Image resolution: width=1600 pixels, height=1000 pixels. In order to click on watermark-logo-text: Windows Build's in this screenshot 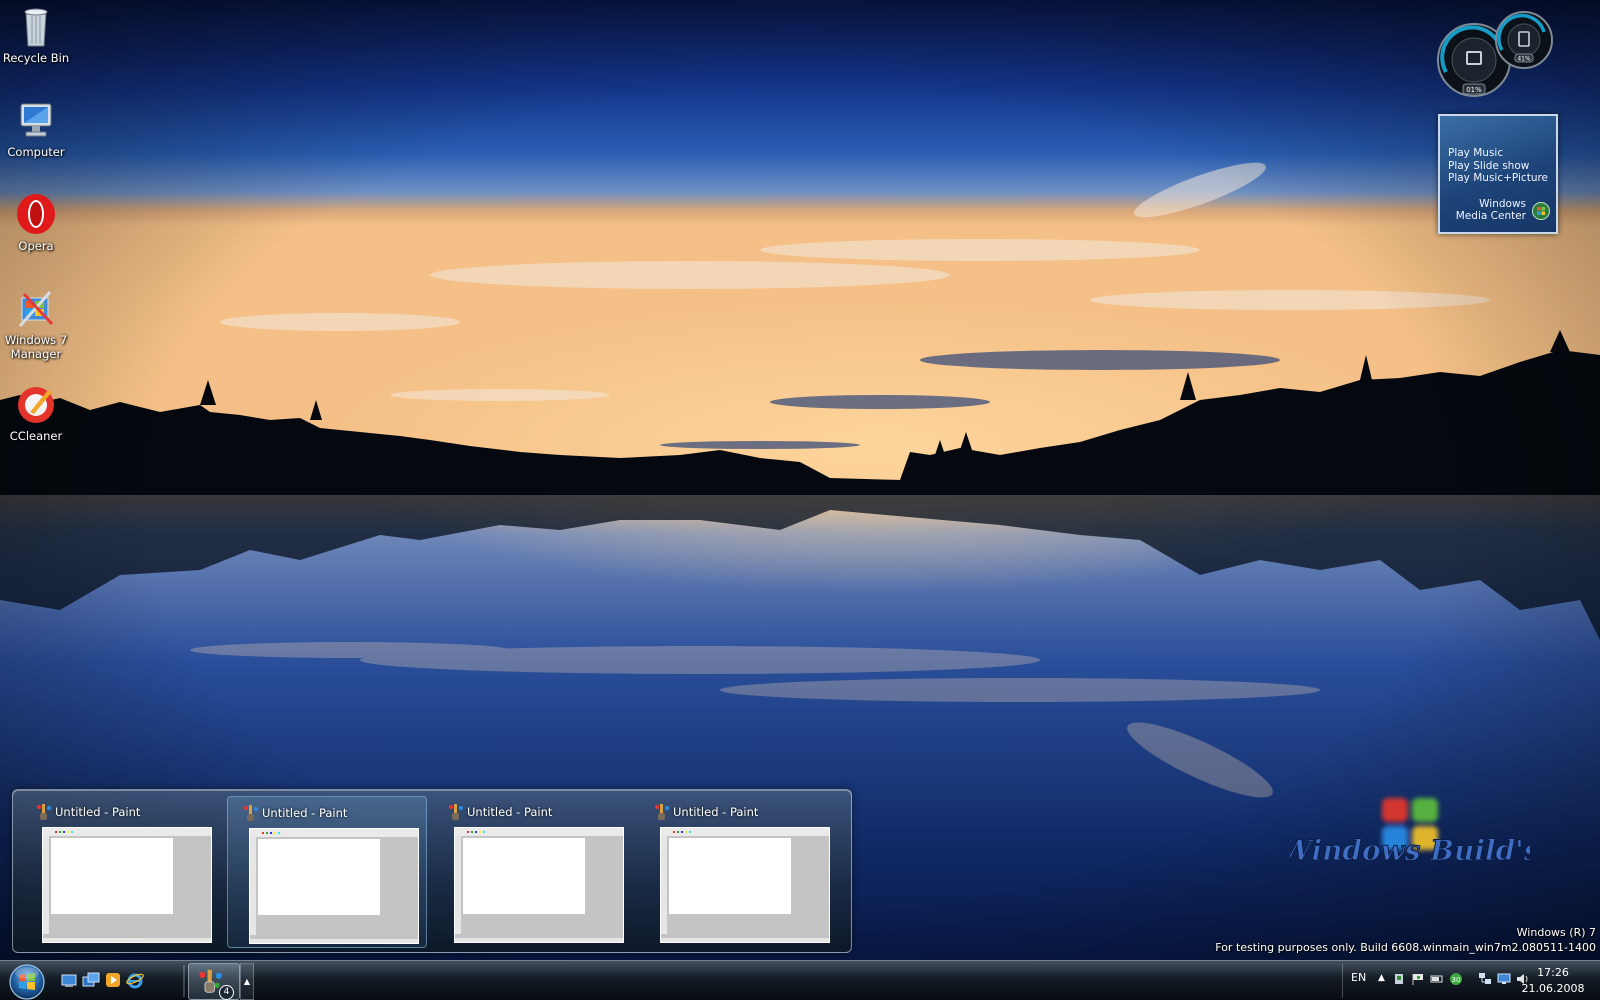, I will do `click(1410, 850)`.